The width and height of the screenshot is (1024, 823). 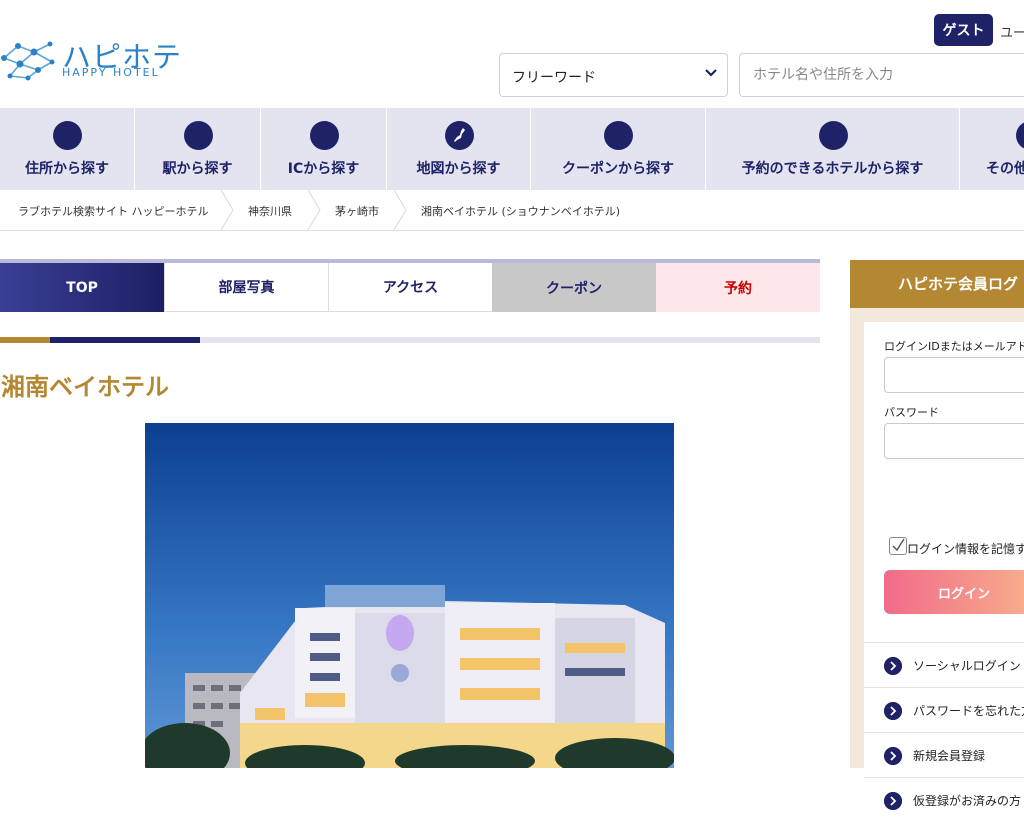 I want to click on nav-label: クーポンから探す, so click(x=618, y=169).